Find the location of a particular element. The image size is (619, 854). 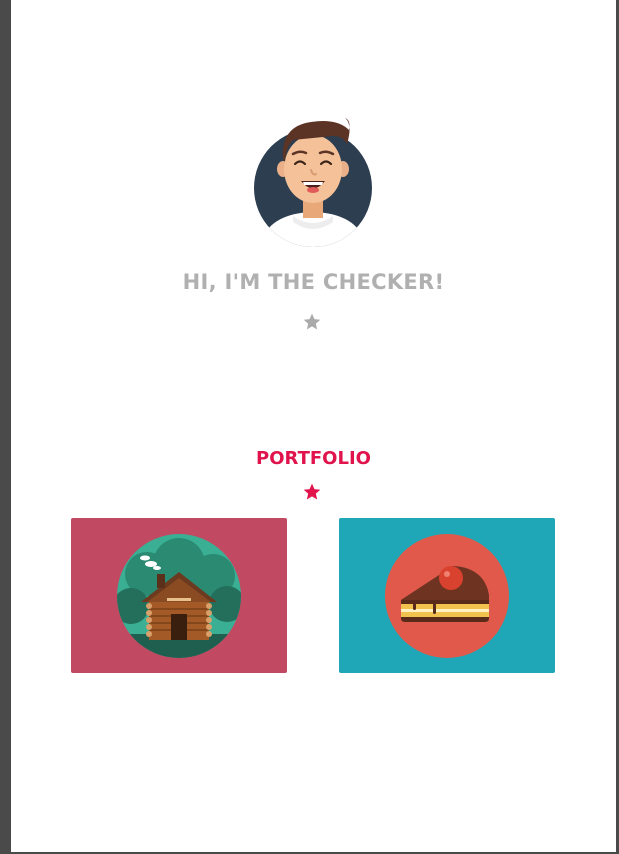

hero-title: HI, I'M THE CHECKER! is located at coordinates (313, 282).